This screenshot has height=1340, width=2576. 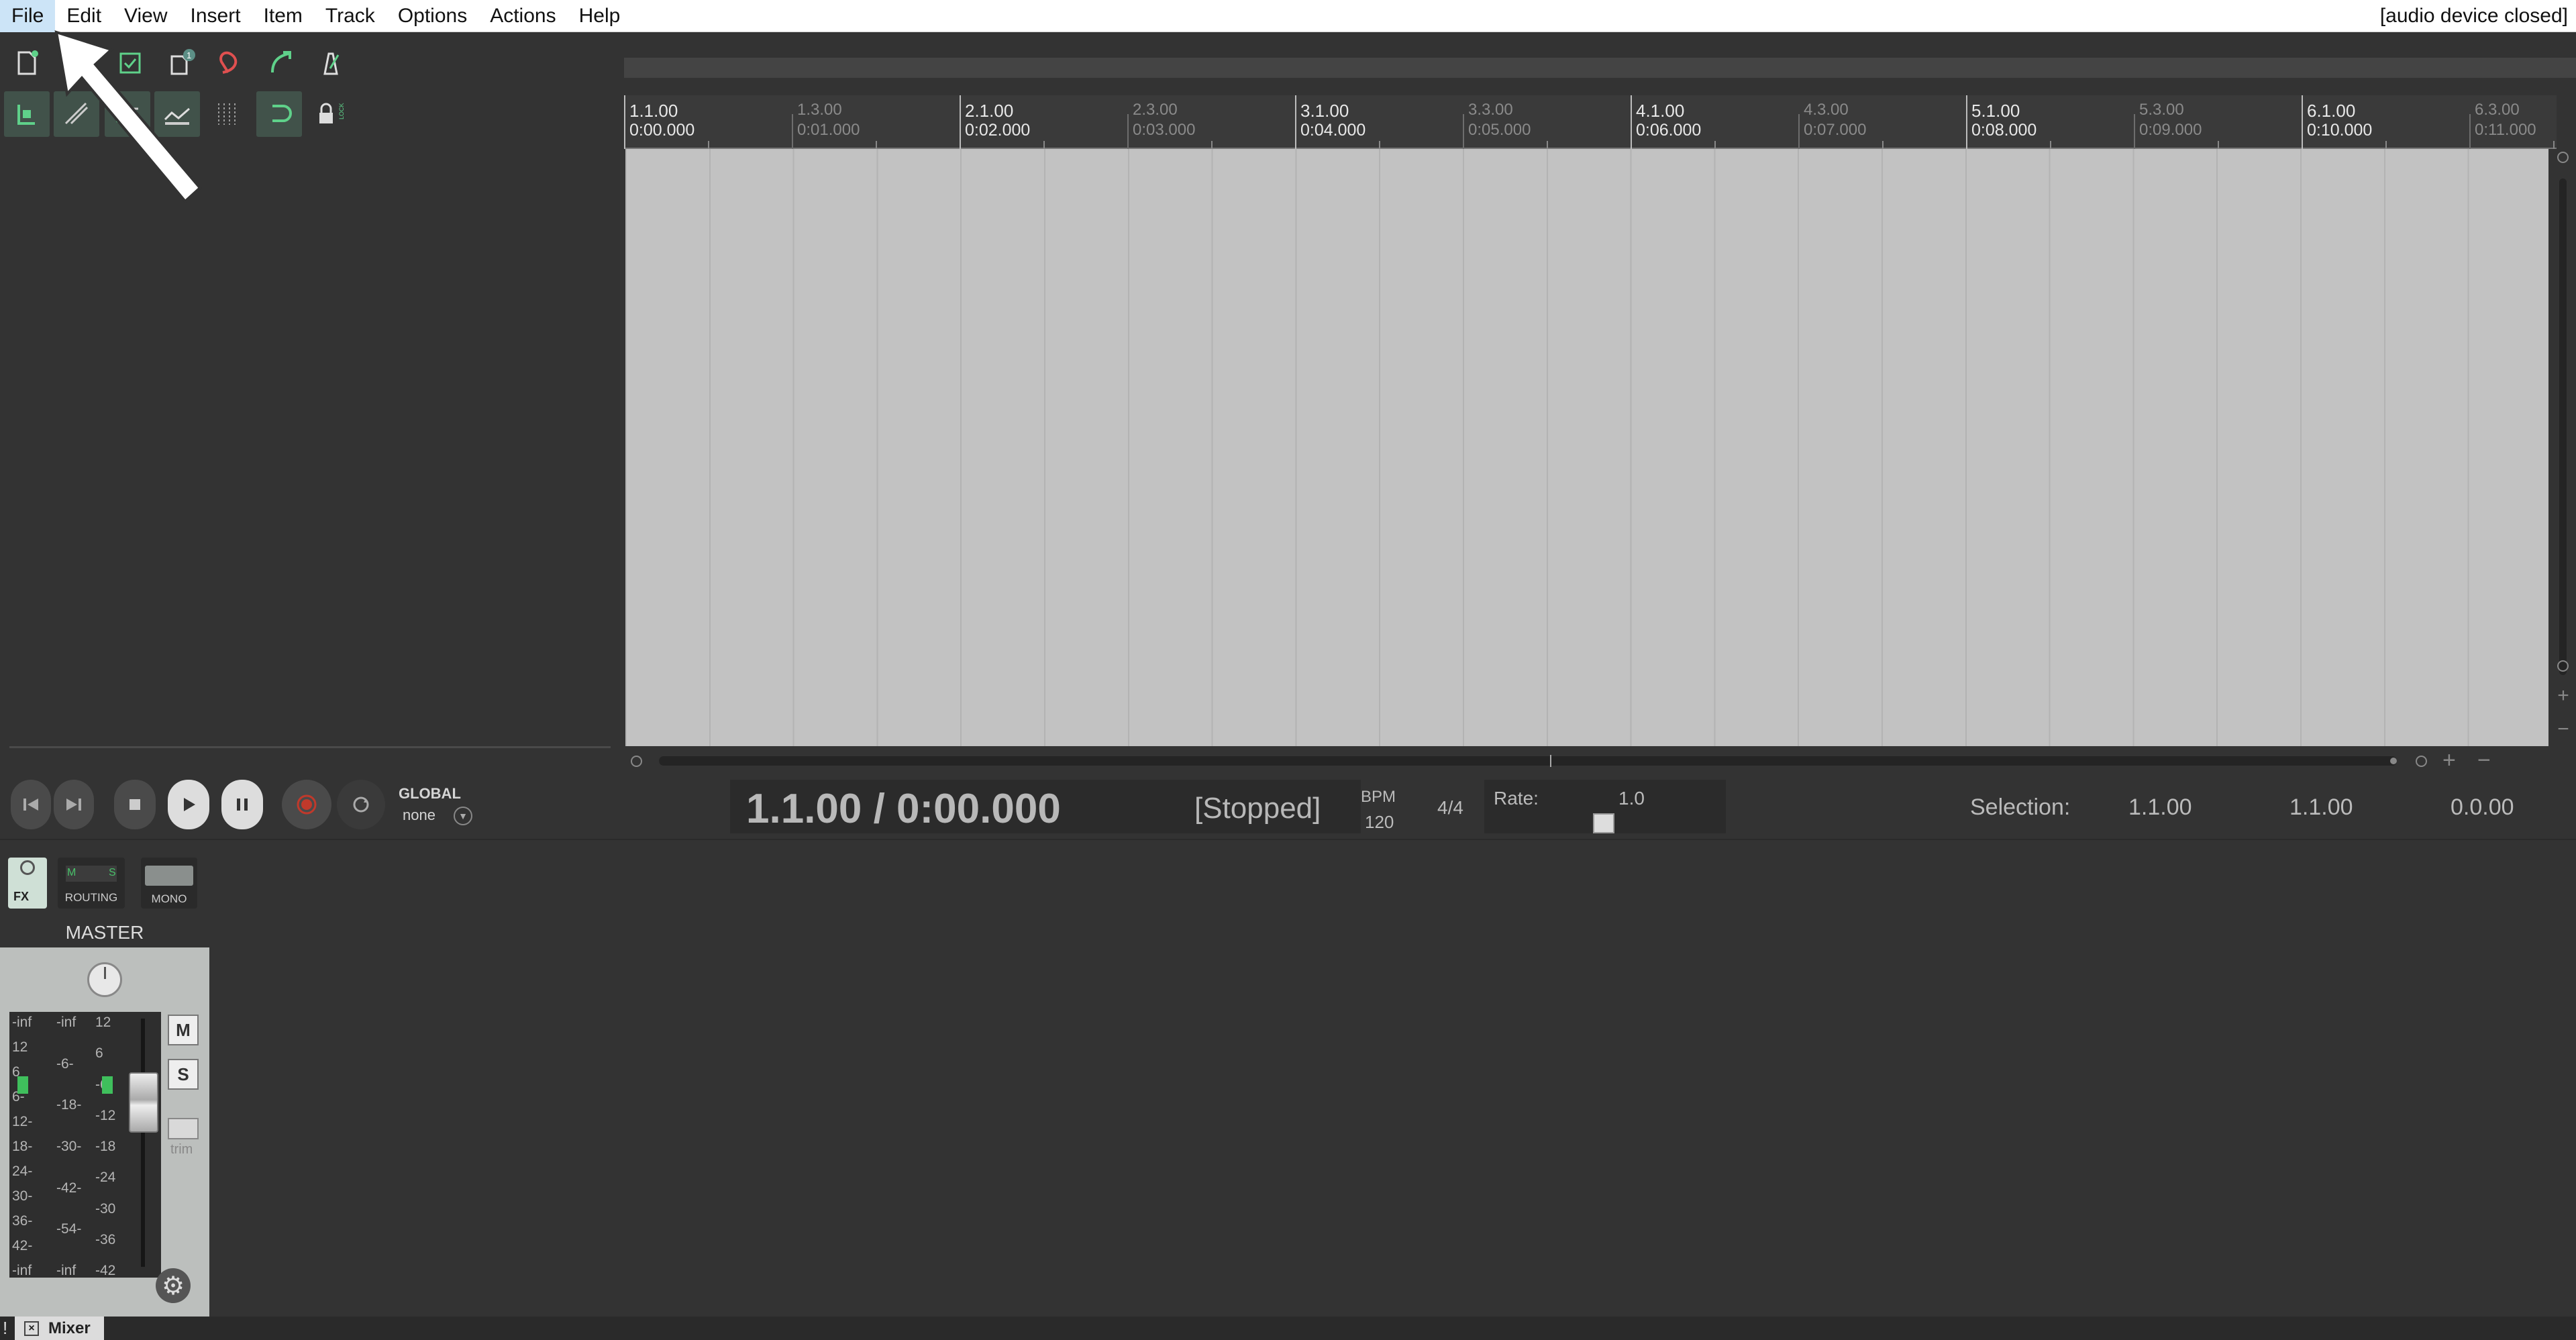 I want to click on record-button, so click(x=306, y=804).